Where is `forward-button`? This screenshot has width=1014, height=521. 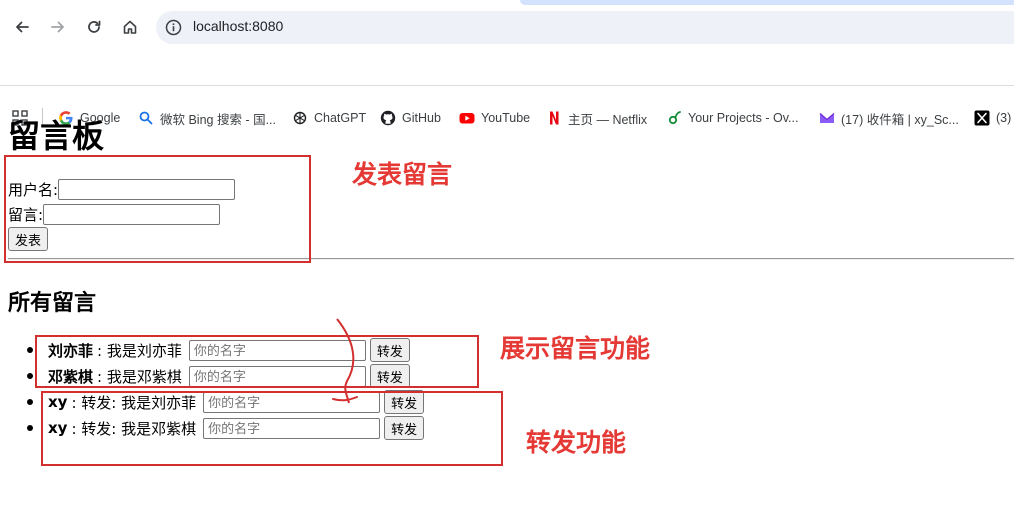
forward-button is located at coordinates (58, 27).